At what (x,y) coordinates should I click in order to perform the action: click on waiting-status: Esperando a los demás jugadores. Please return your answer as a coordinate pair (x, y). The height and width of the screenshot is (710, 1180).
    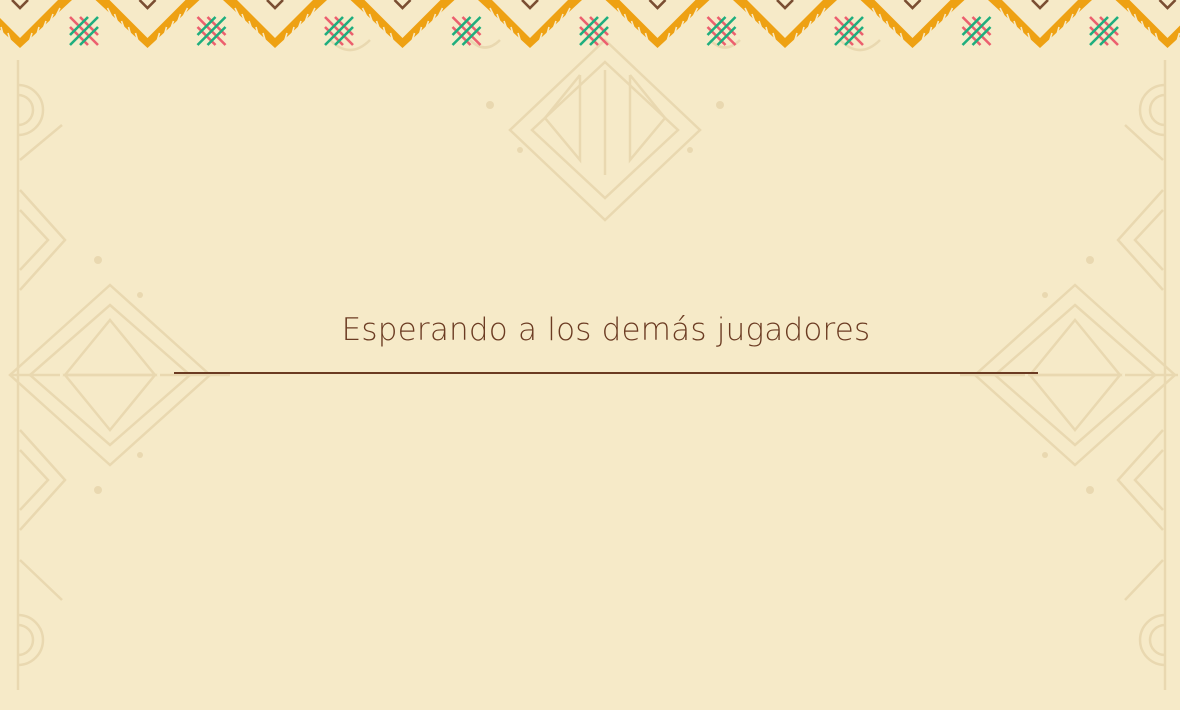
    Looking at the image, I should click on (606, 330).